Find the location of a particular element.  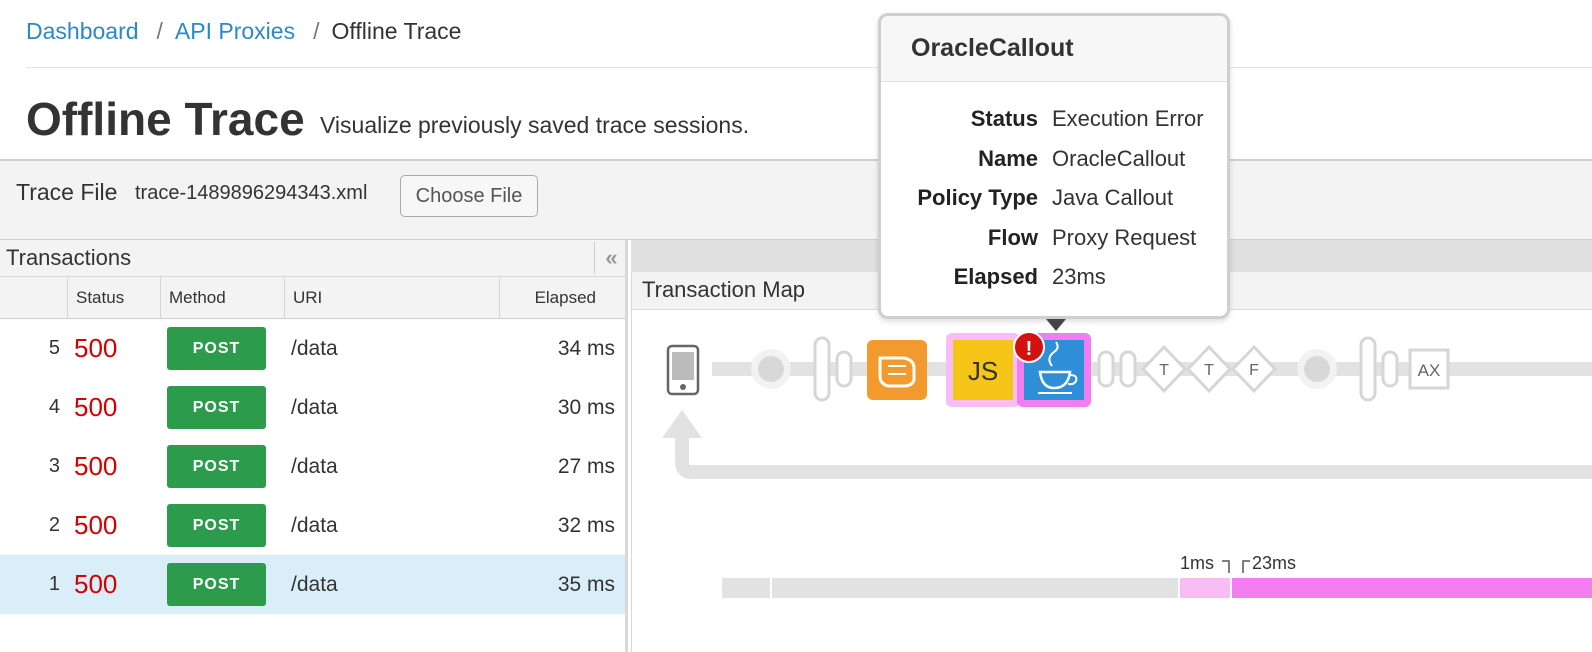

error-mark: ! is located at coordinates (1029, 349).